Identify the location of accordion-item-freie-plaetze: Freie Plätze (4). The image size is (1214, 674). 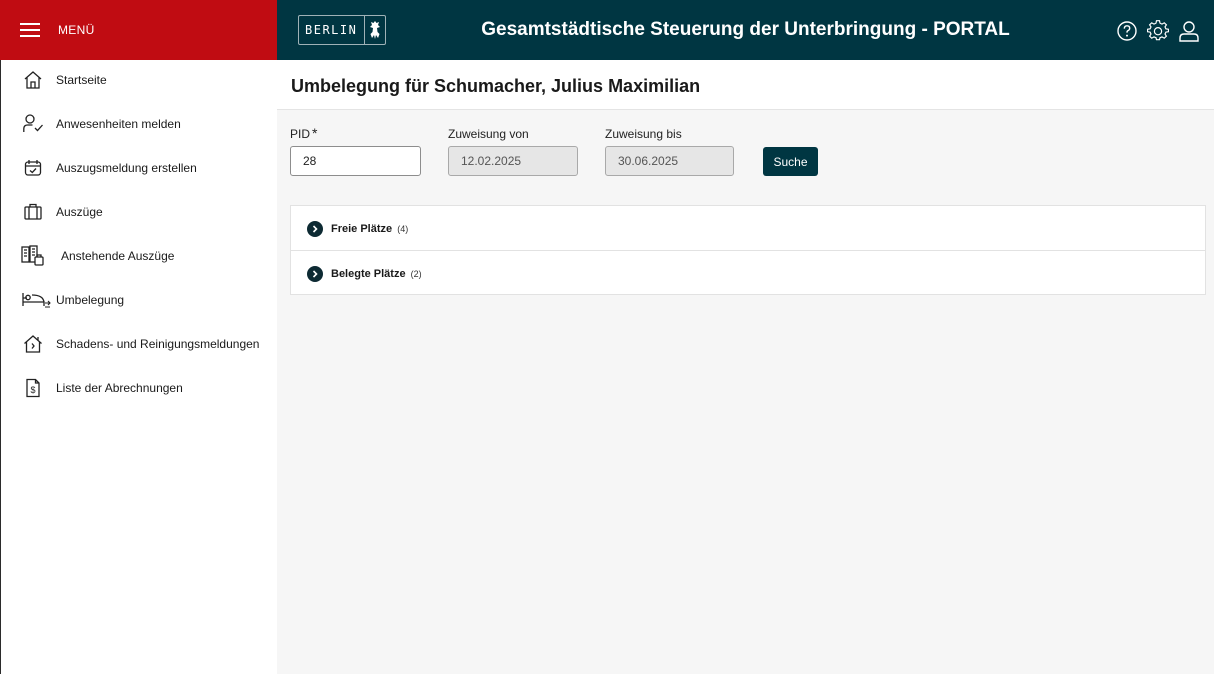
(748, 228).